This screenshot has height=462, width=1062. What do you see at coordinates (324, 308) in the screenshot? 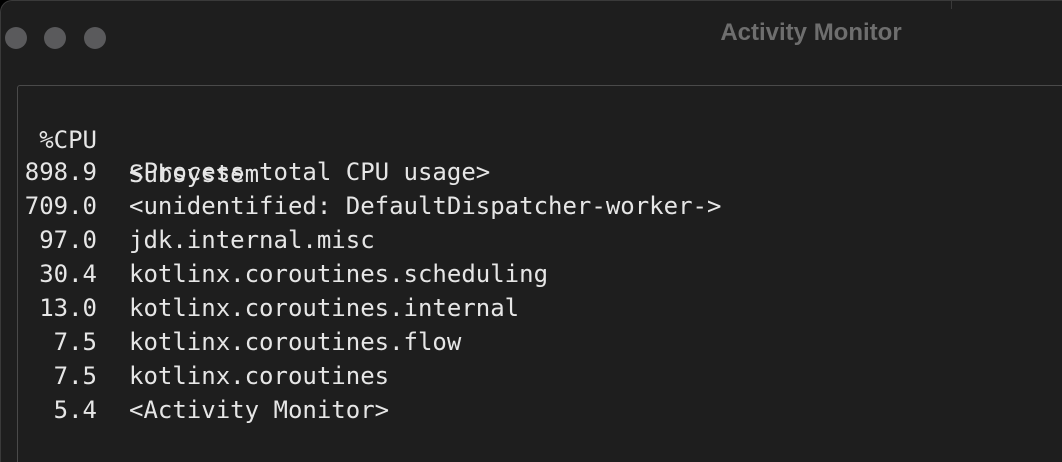
I see `subsystem-name: kotlinx.coroutines.internal` at bounding box center [324, 308].